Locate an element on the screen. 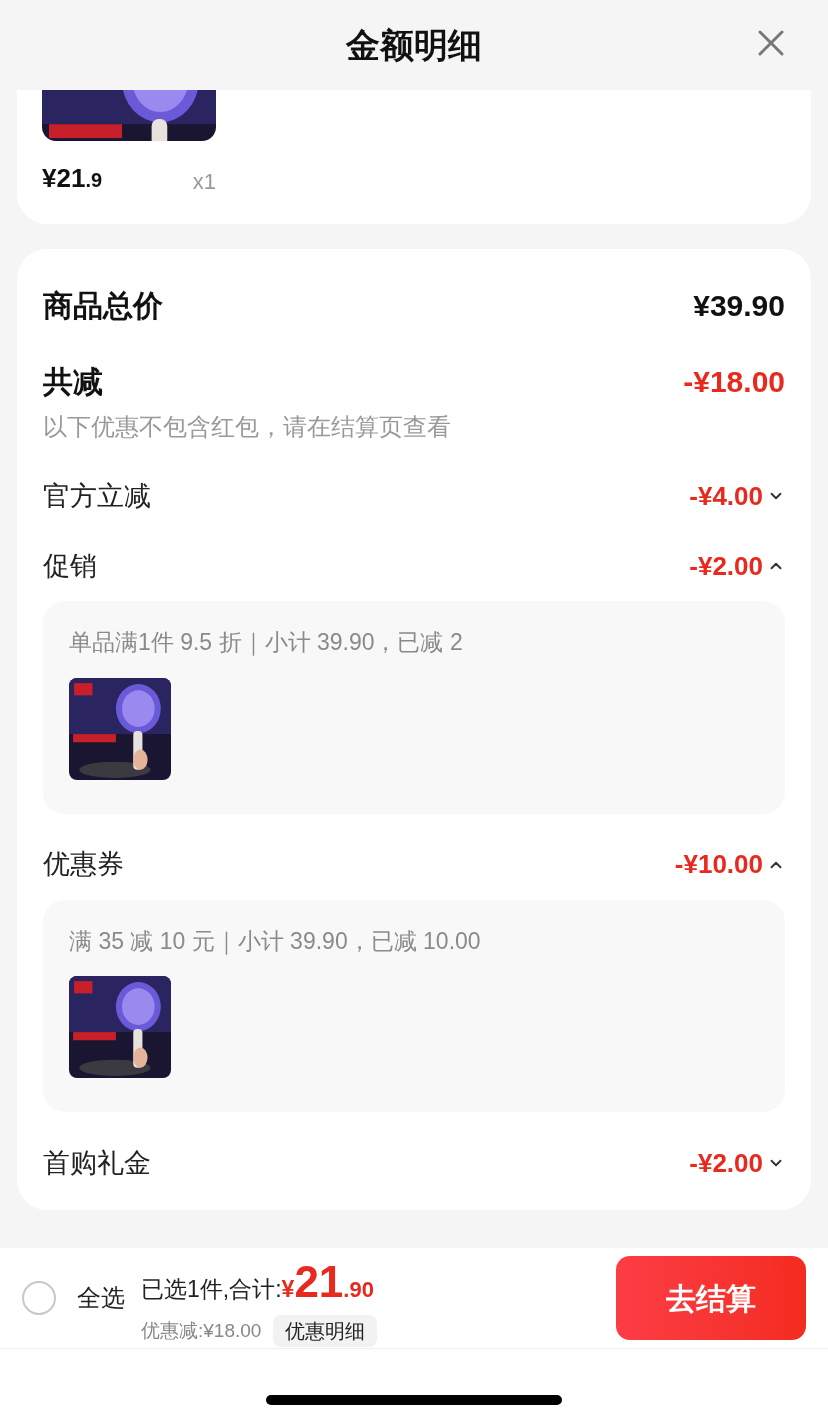 The width and height of the screenshot is (828, 1421). discount-detail-text: 单品满1件 9.5 折｜小计 39.90，已减 2 is located at coordinates (266, 643).